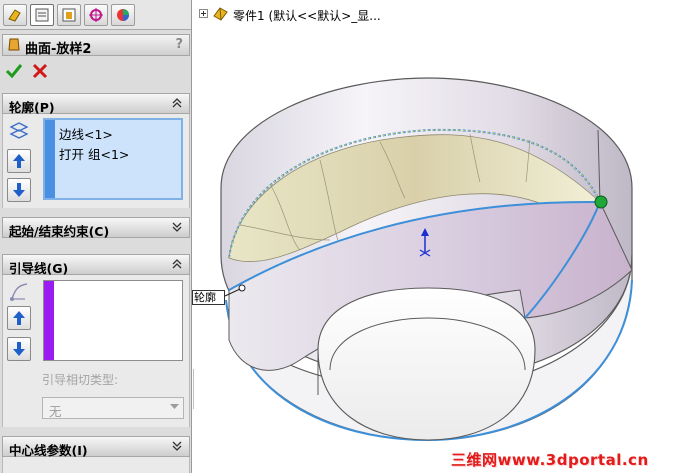 This screenshot has height=476, width=676. Describe the element at coordinates (113, 320) in the screenshot. I see `guide-curves-selection-list` at that location.